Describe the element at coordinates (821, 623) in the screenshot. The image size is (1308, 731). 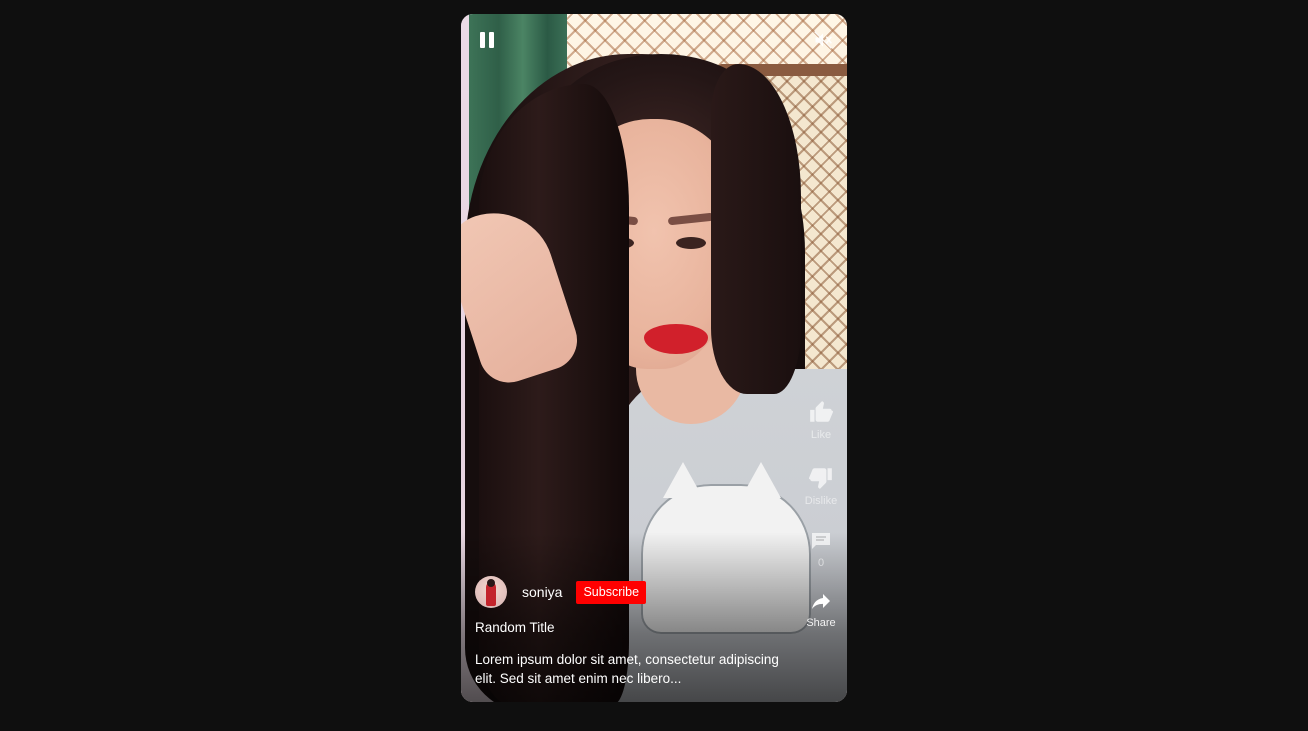
I see `share-label: Share` at that location.